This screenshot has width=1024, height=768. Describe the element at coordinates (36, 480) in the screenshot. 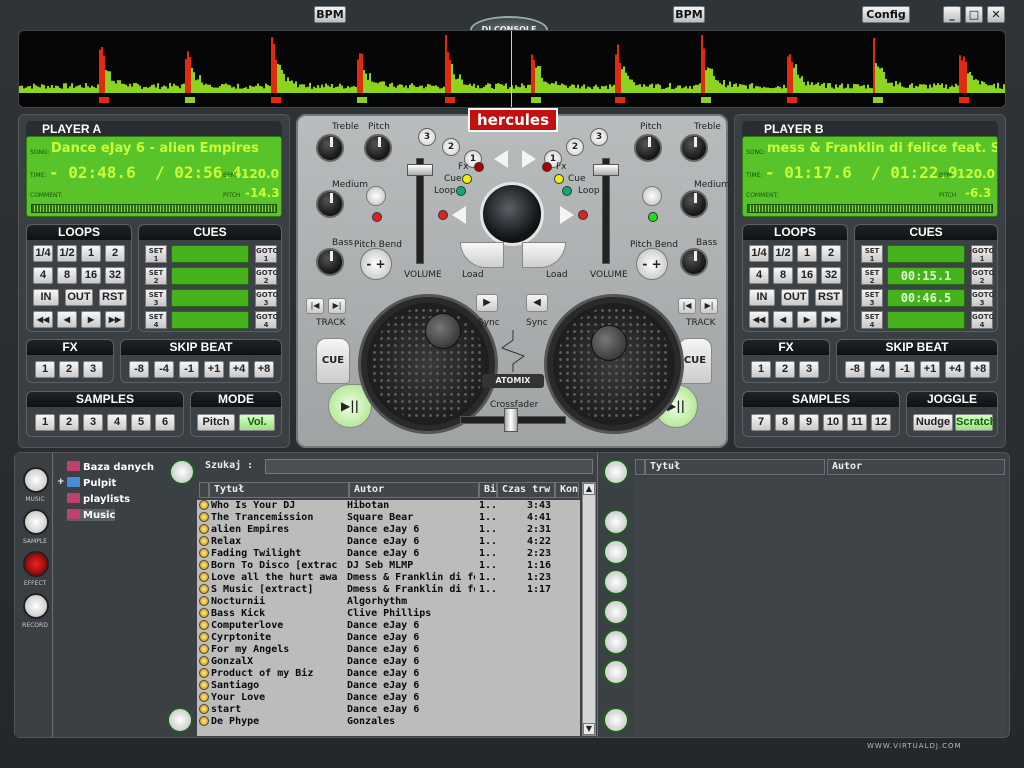

I see `music-icon` at that location.